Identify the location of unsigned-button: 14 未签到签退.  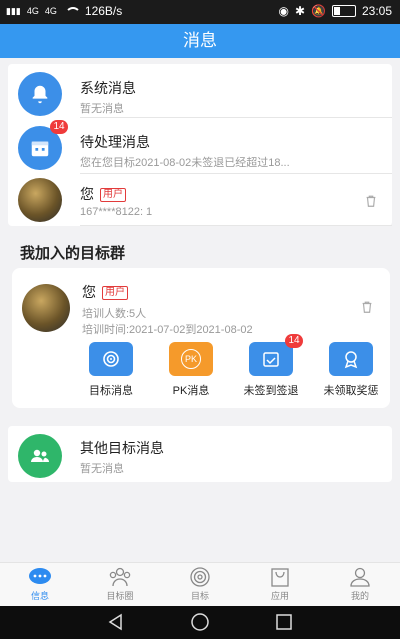
(271, 366).